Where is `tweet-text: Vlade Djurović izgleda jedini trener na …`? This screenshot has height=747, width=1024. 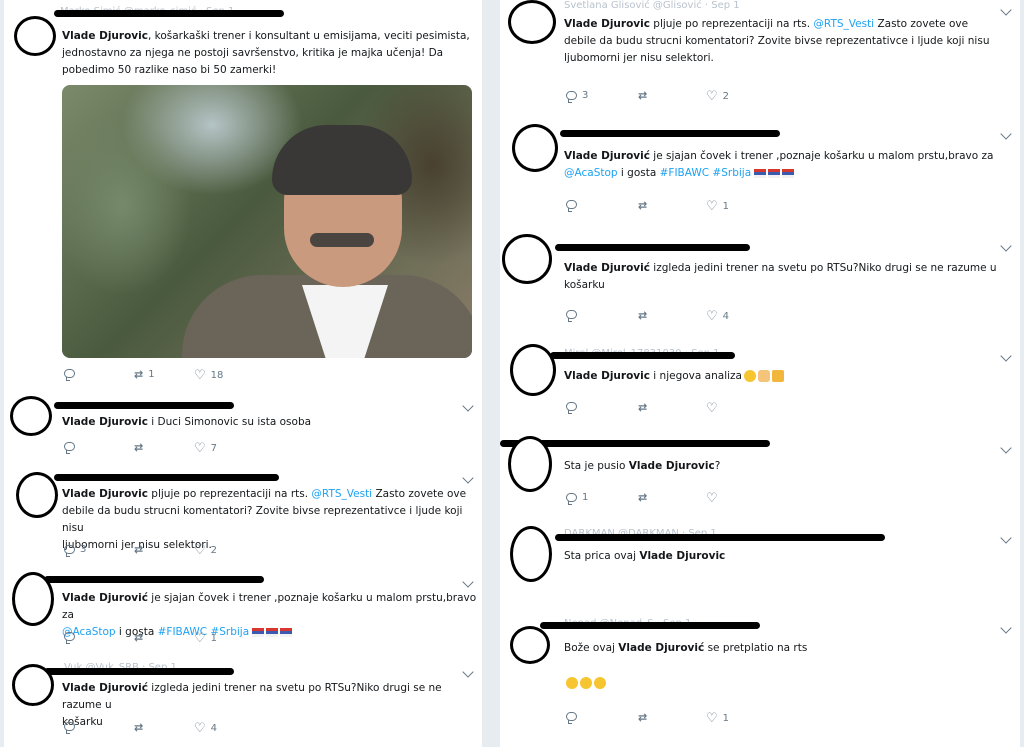
tweet-text: Vlade Djurović izgleda jedini trener na … is located at coordinates (780, 276).